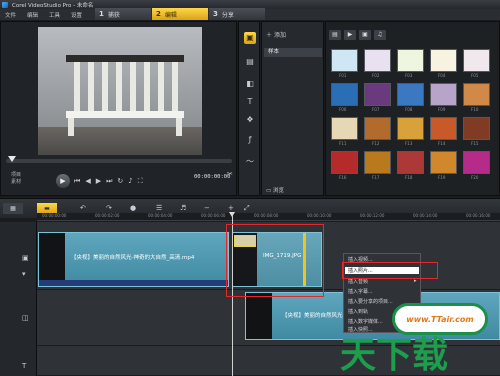  What do you see at coordinates (377, 131) in the screenshot?
I see `media-thumbnail: F12` at bounding box center [377, 131].